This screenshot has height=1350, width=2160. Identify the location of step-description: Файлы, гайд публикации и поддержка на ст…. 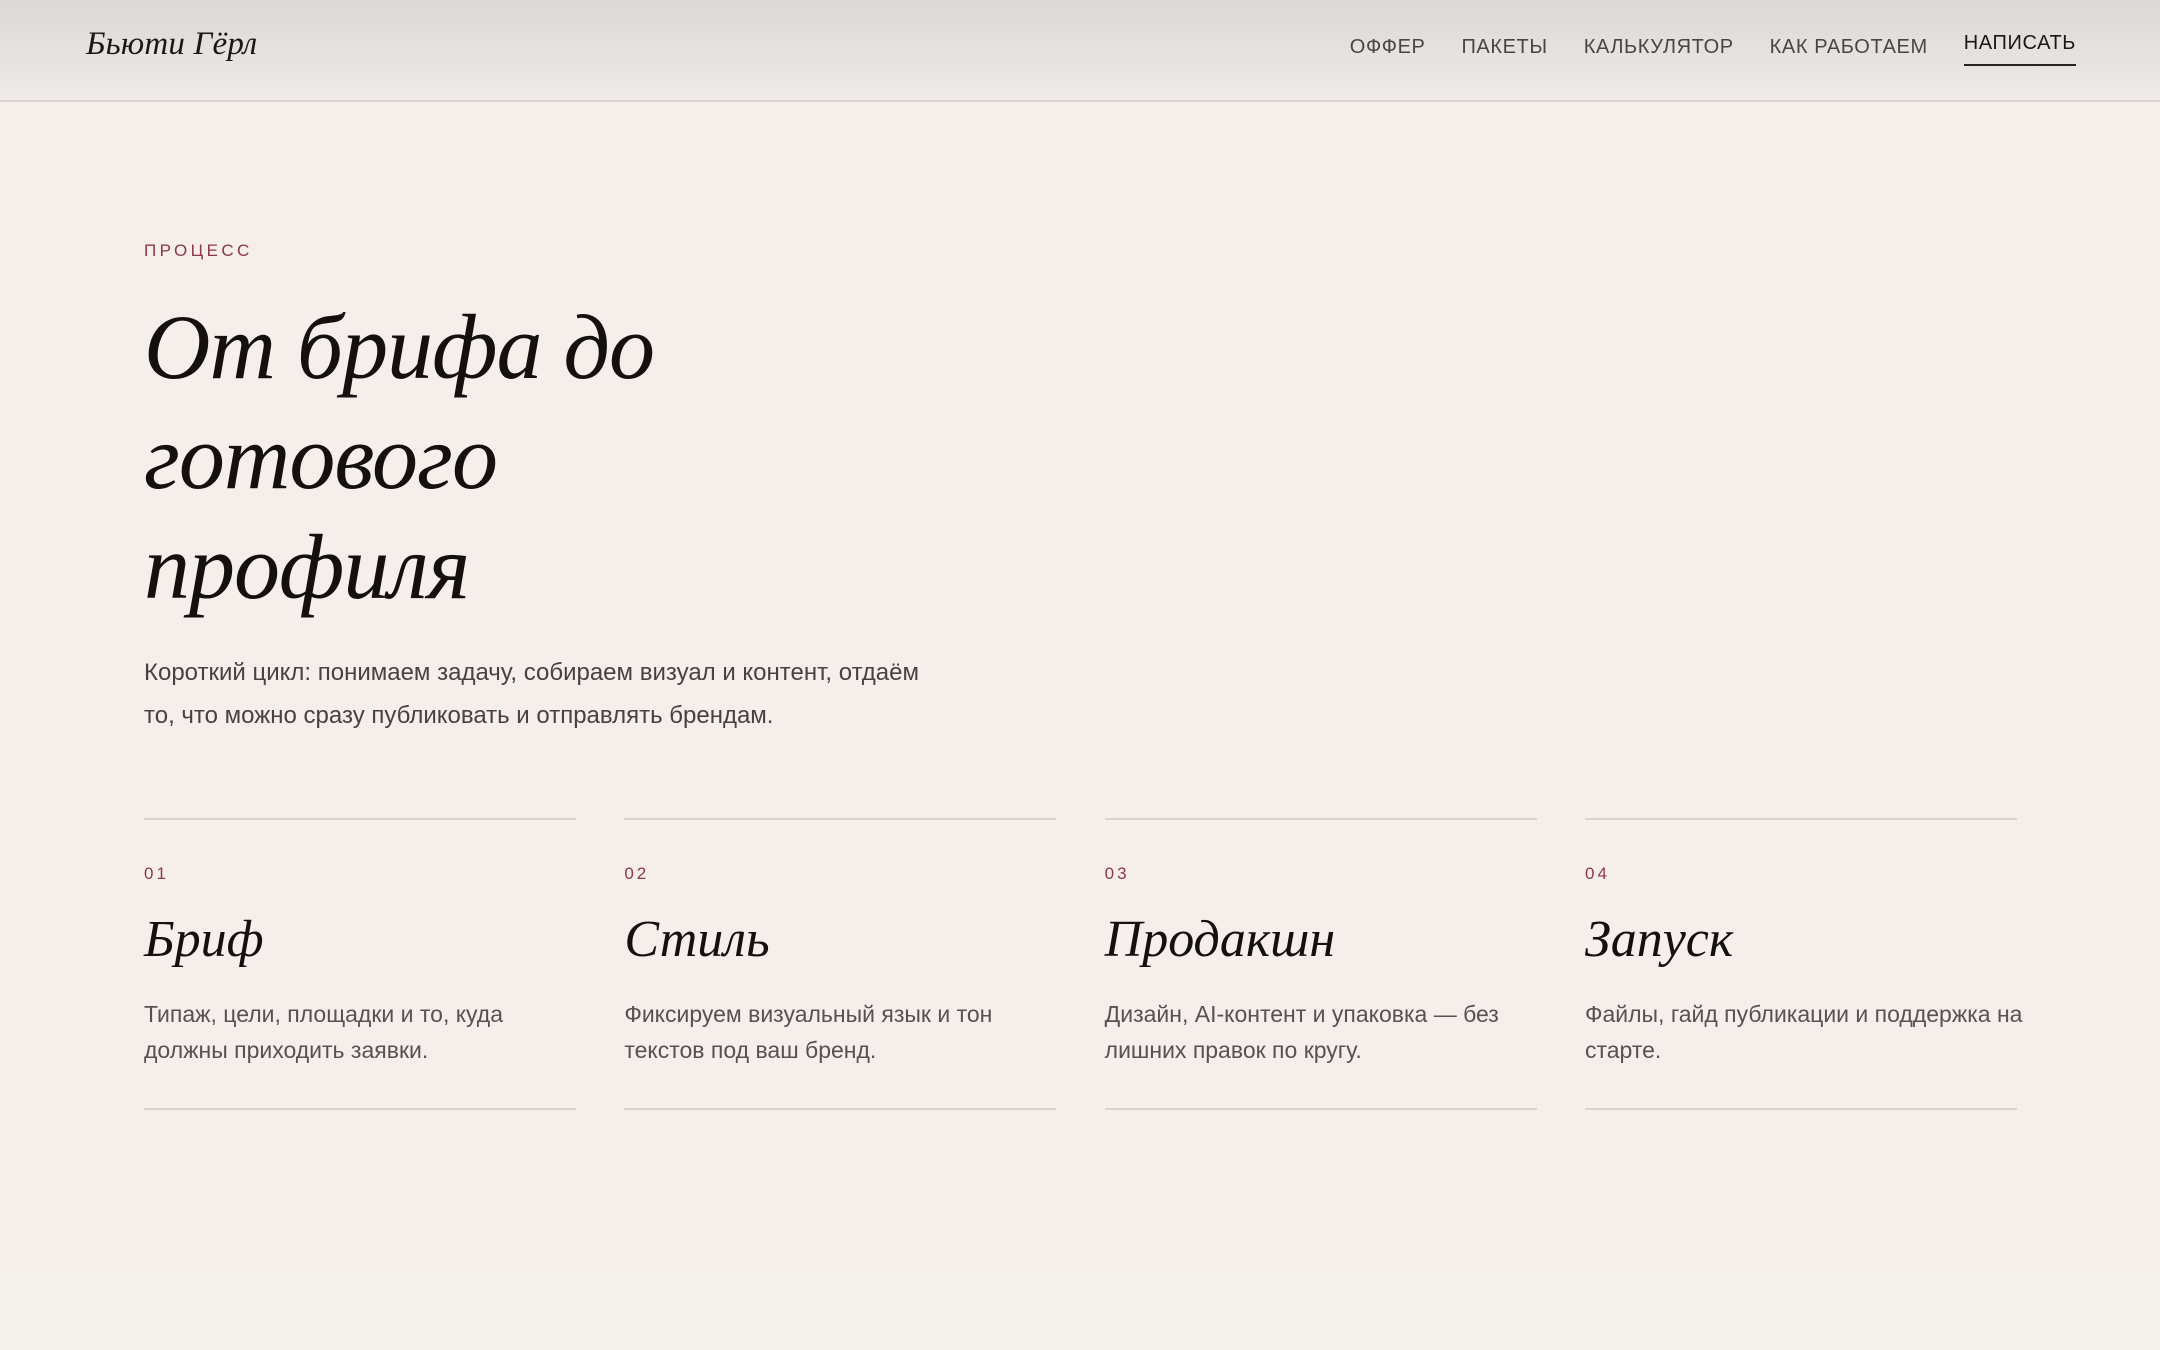
(1803, 1032).